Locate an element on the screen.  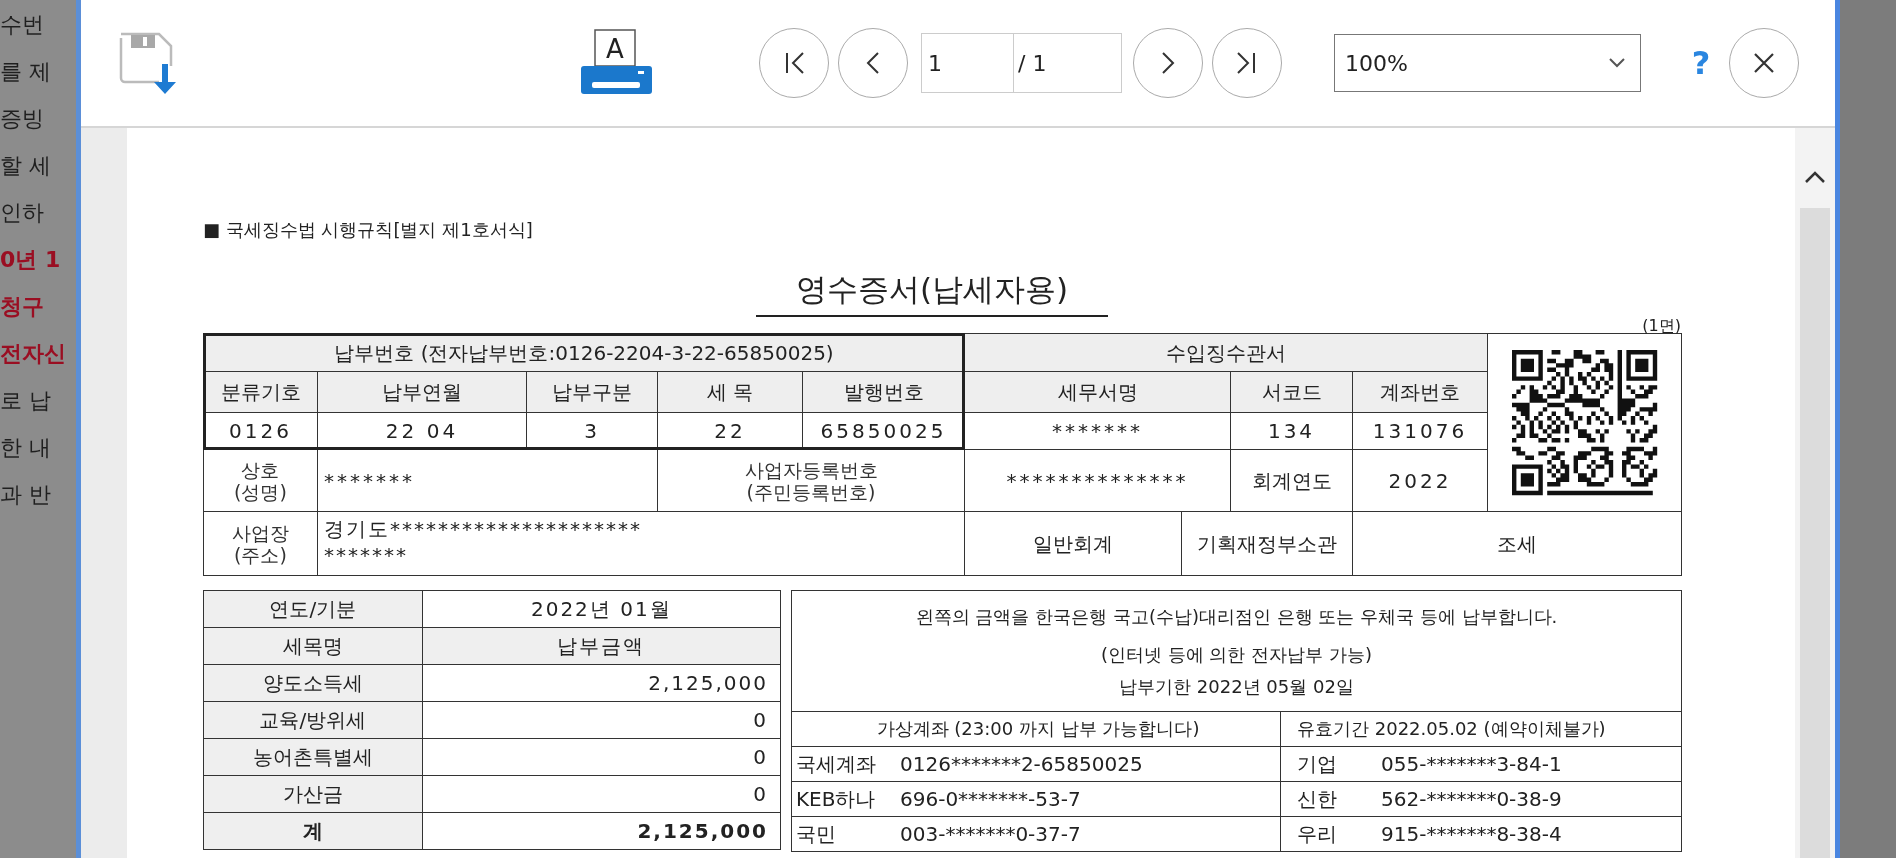
background-text: 인하 is located at coordinates (22, 213).